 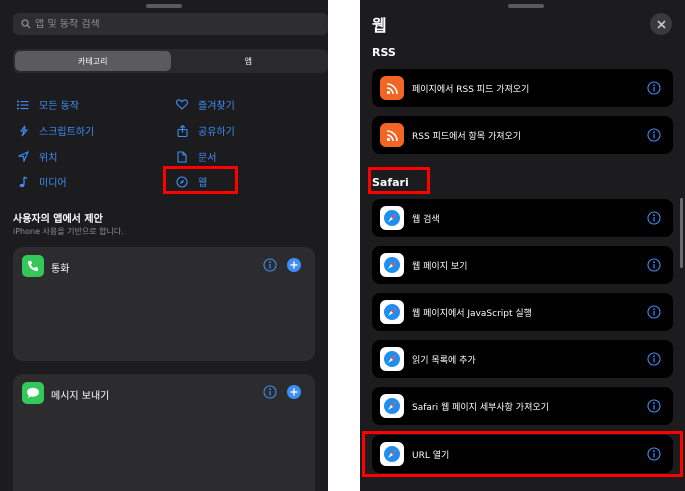 I want to click on action-row: 웹 페이지 보기, so click(x=522, y=265).